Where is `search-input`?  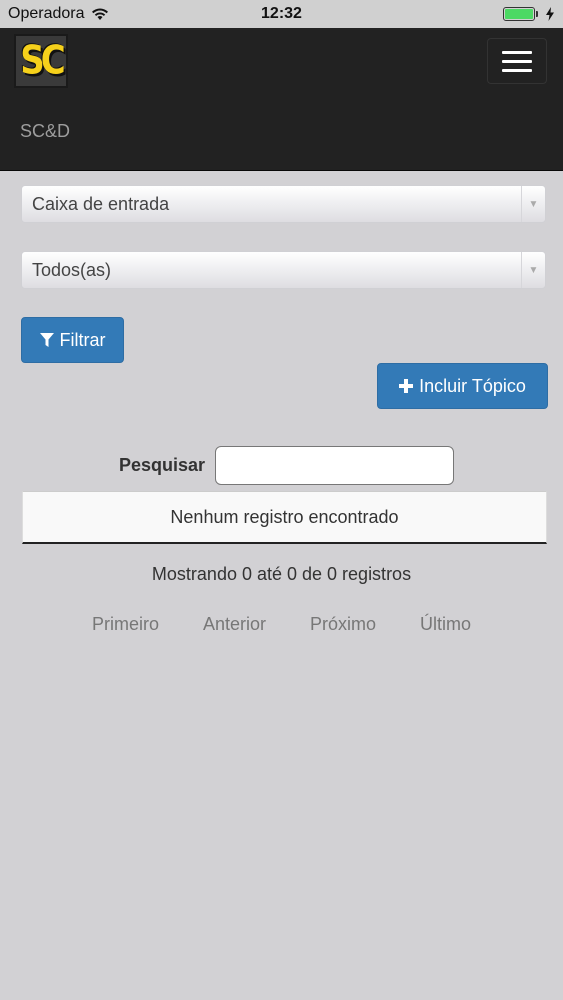 search-input is located at coordinates (334, 465).